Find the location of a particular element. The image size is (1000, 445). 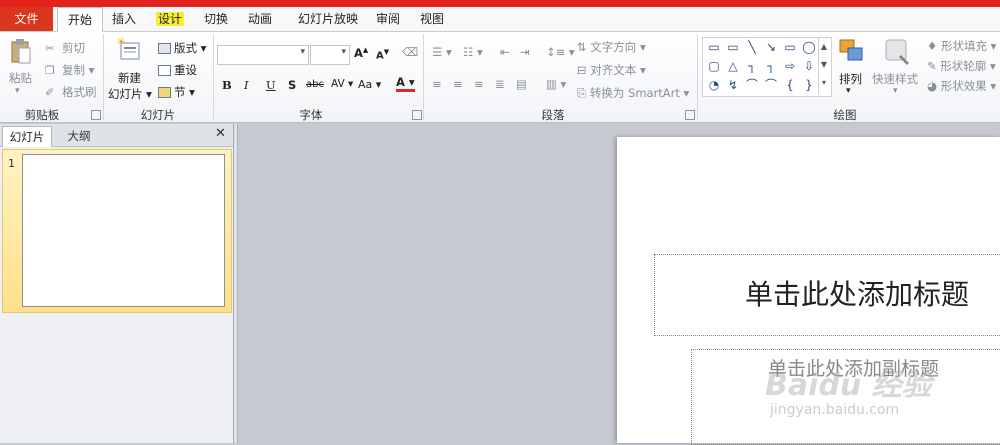

shape-effects-button: ◕ 形状效果 ▾ is located at coordinates (961, 86).